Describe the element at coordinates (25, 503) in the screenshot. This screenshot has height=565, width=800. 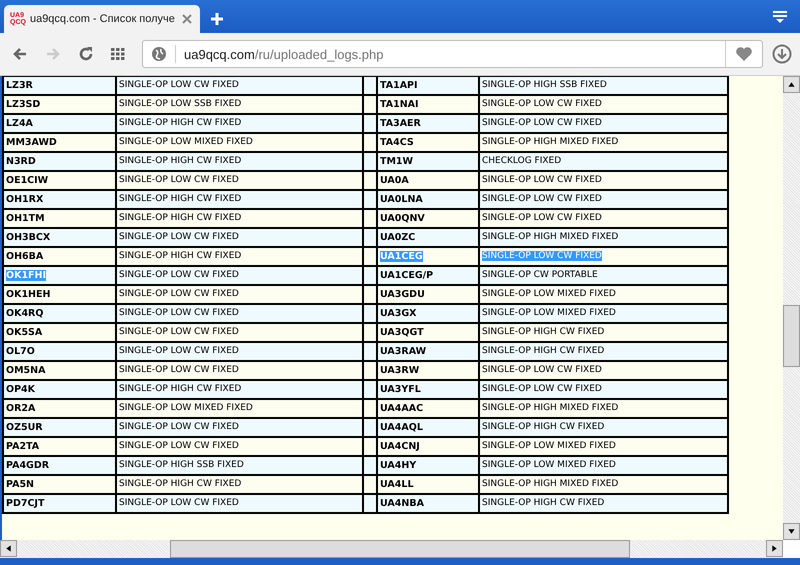
I see `callsign-cell: PD7CJT` at that location.